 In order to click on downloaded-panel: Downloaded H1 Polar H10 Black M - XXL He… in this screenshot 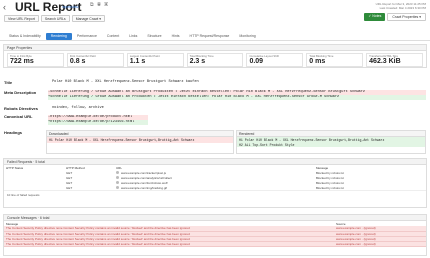, I will do `click(140, 142)`.